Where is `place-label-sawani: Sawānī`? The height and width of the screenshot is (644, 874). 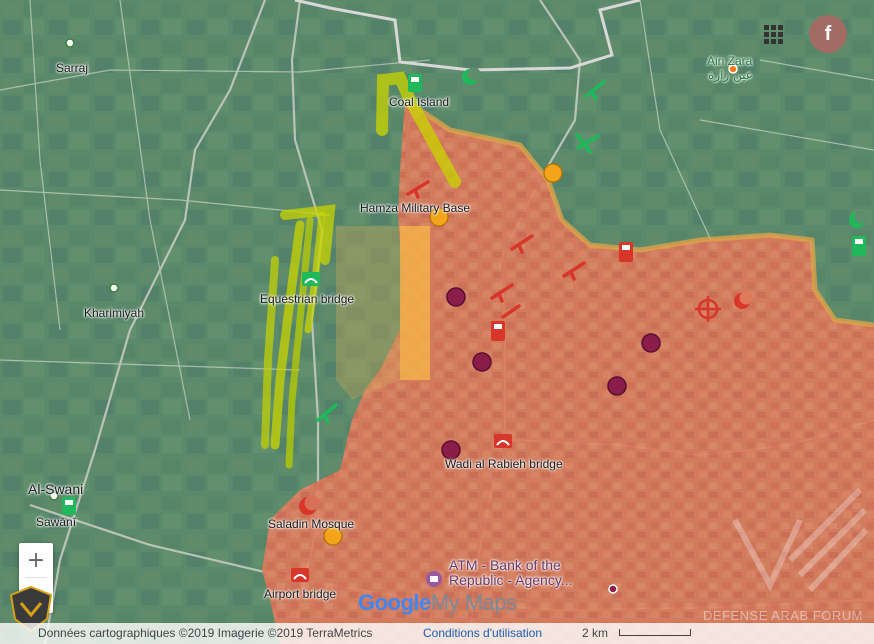
place-label-sawani: Sawānī is located at coordinates (56, 522).